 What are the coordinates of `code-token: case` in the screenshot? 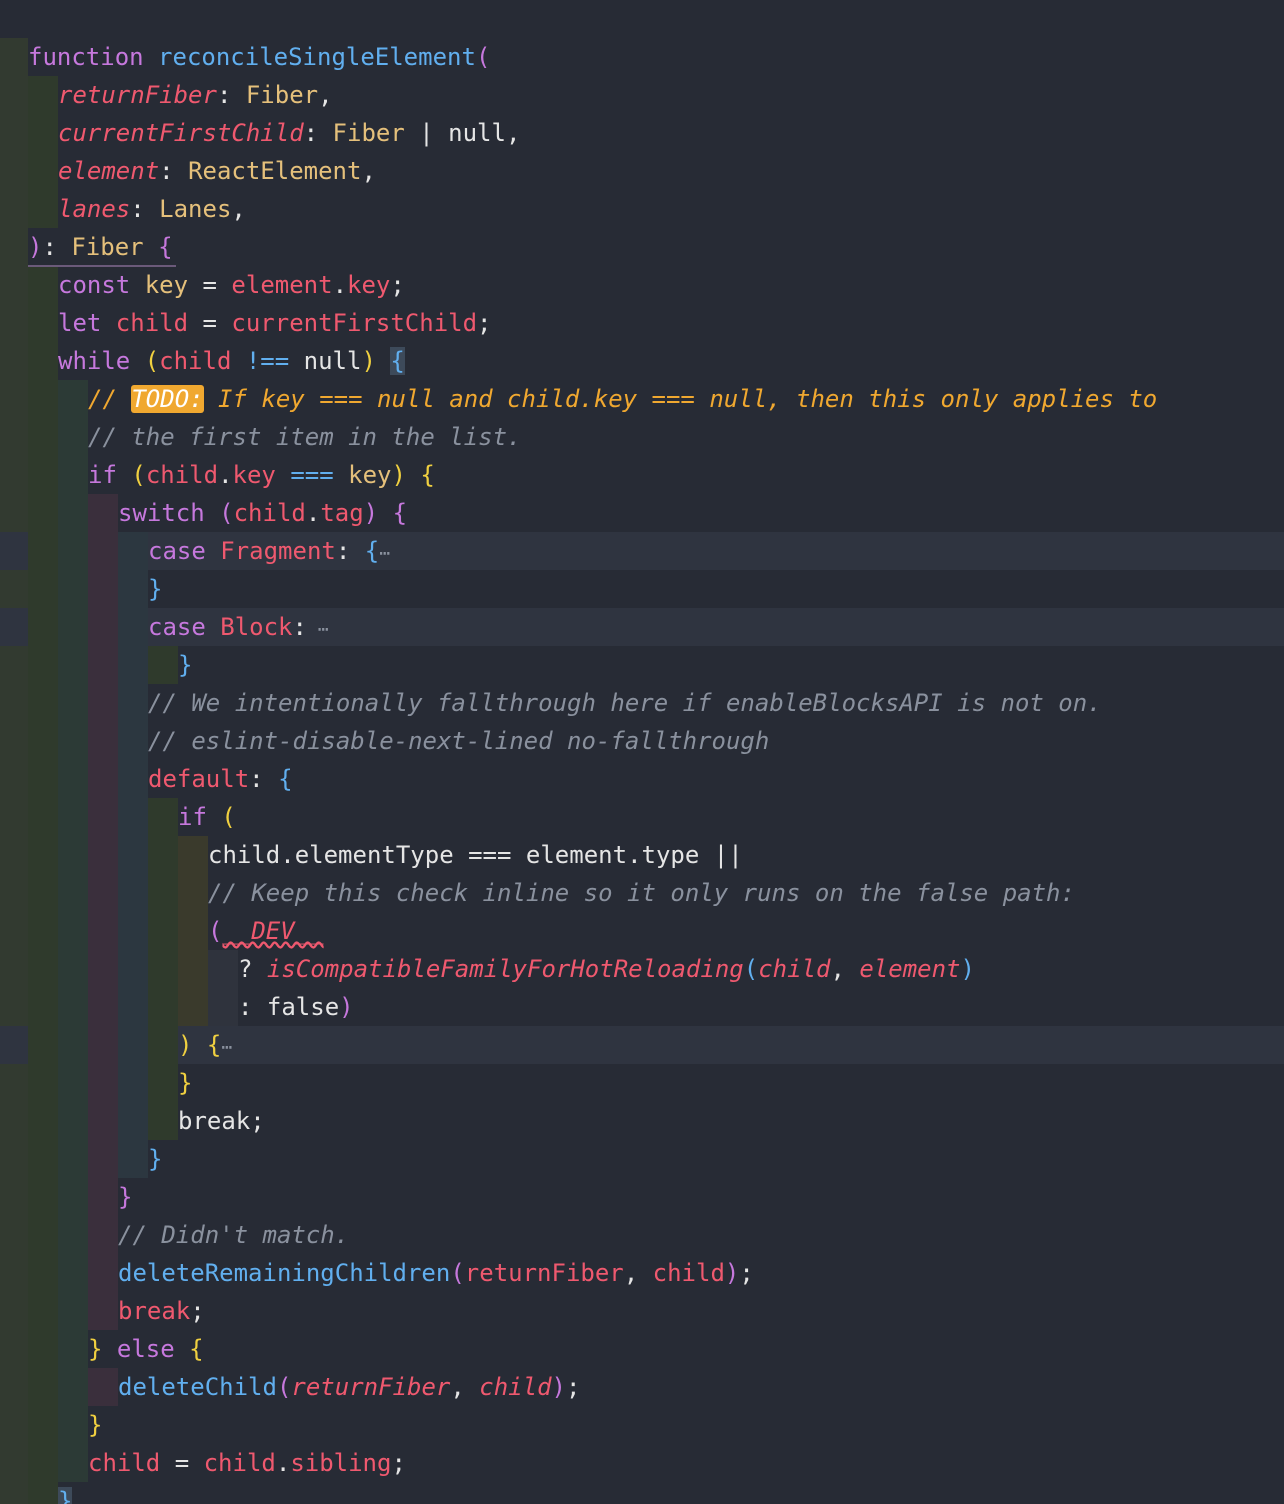 It's located at (184, 627).